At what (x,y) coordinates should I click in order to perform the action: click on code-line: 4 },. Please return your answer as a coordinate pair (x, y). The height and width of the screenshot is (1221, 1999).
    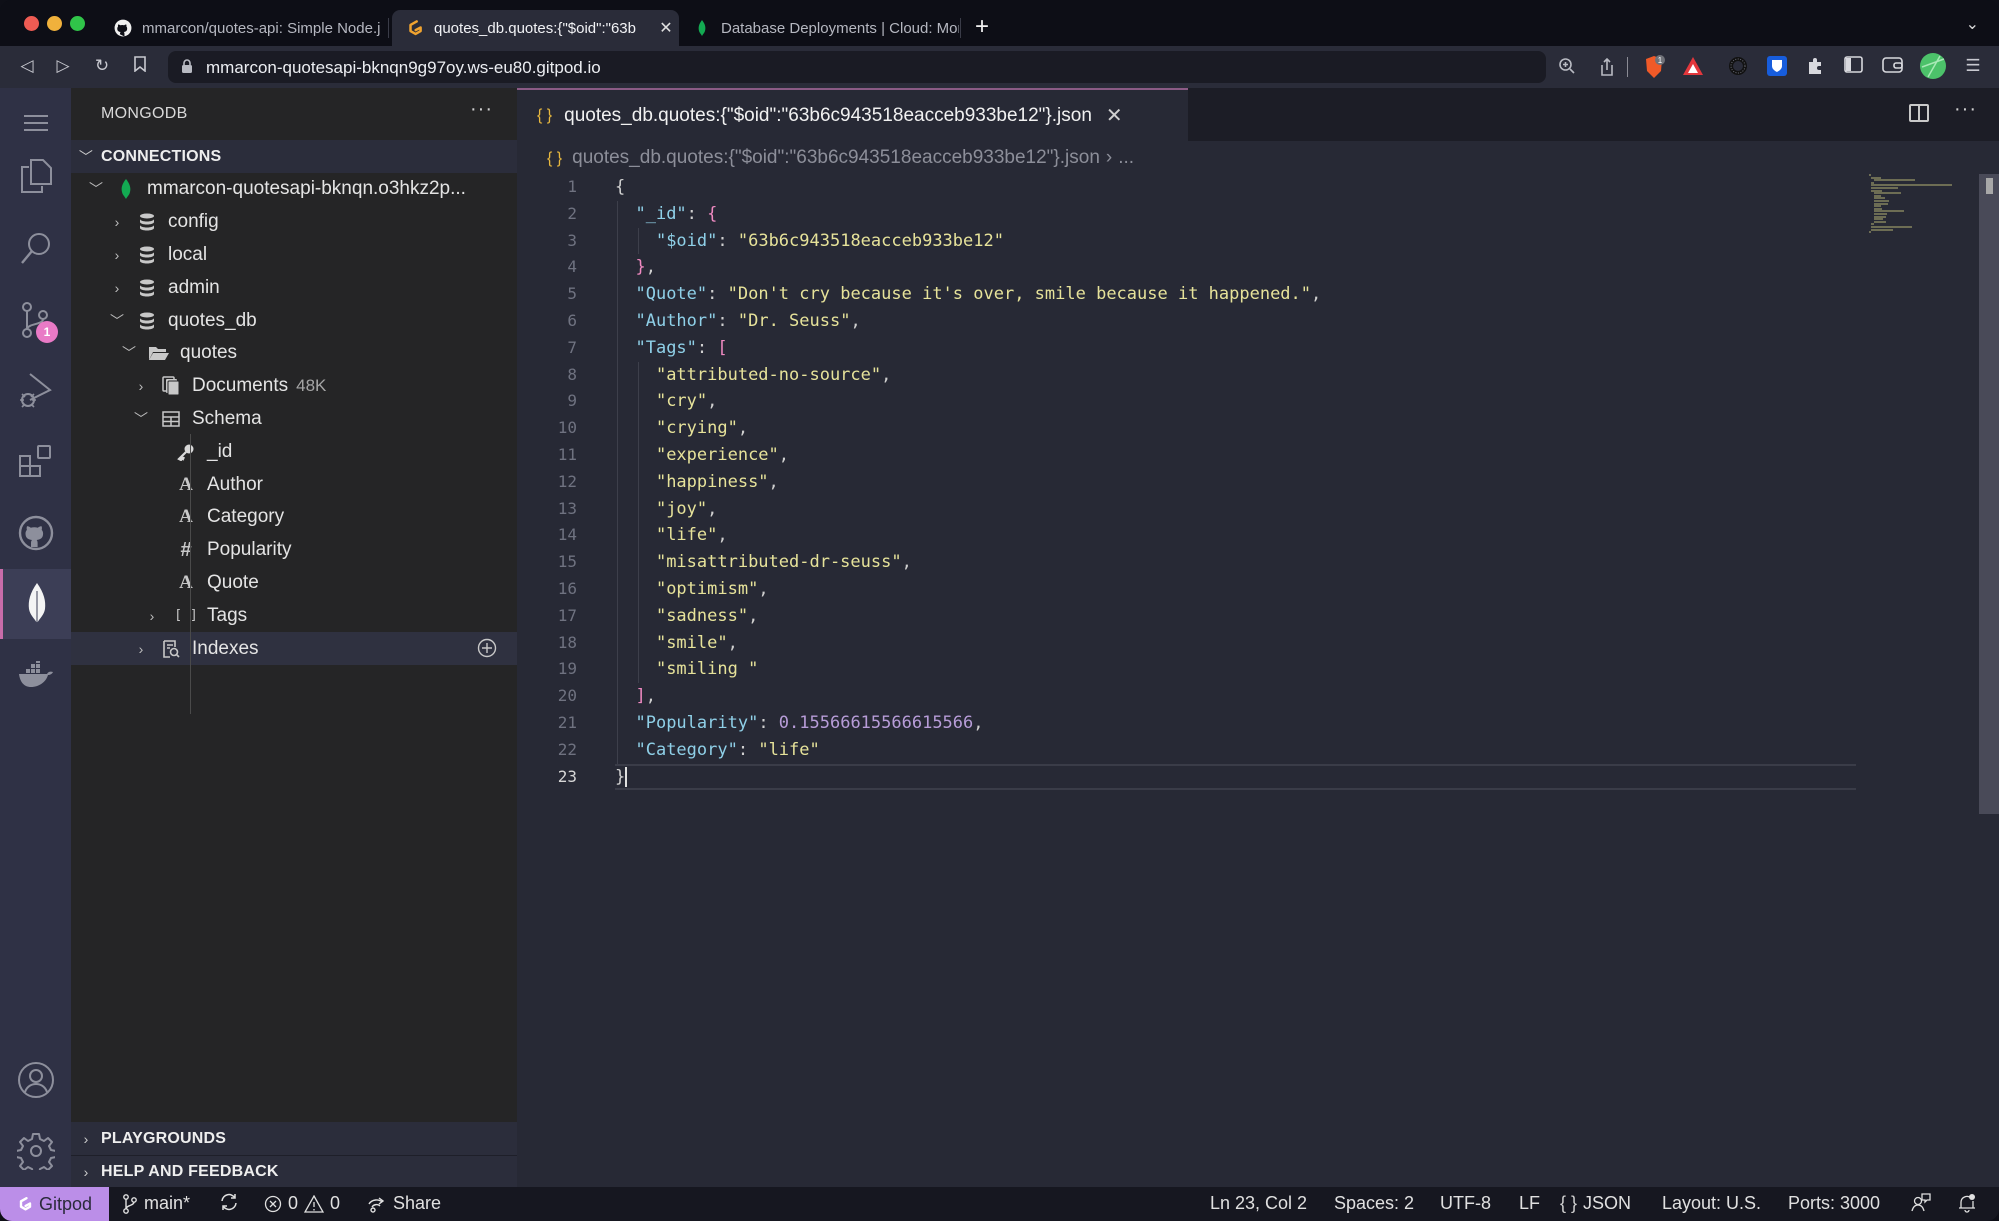
    Looking at the image, I should click on (1258, 267).